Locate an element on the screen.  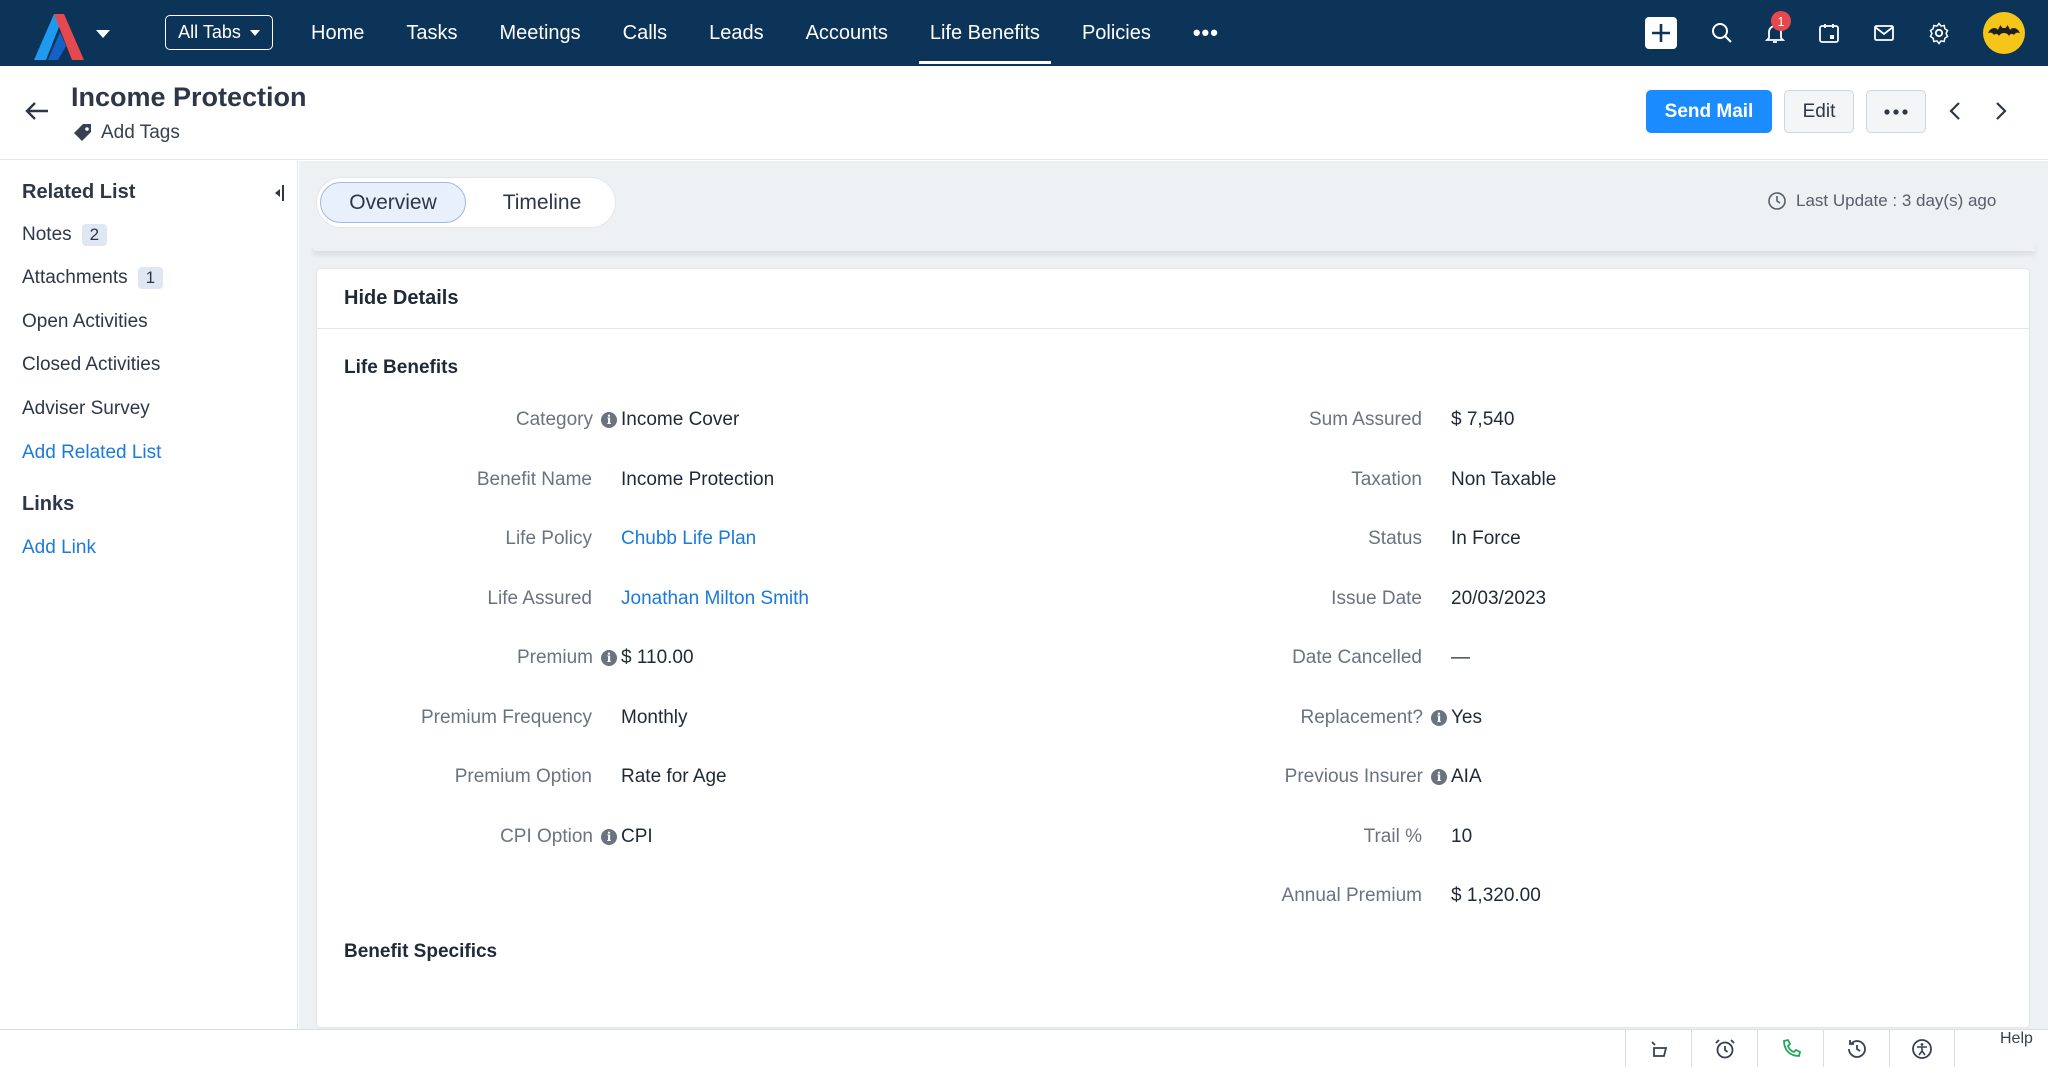
search-button is located at coordinates (1722, 33).